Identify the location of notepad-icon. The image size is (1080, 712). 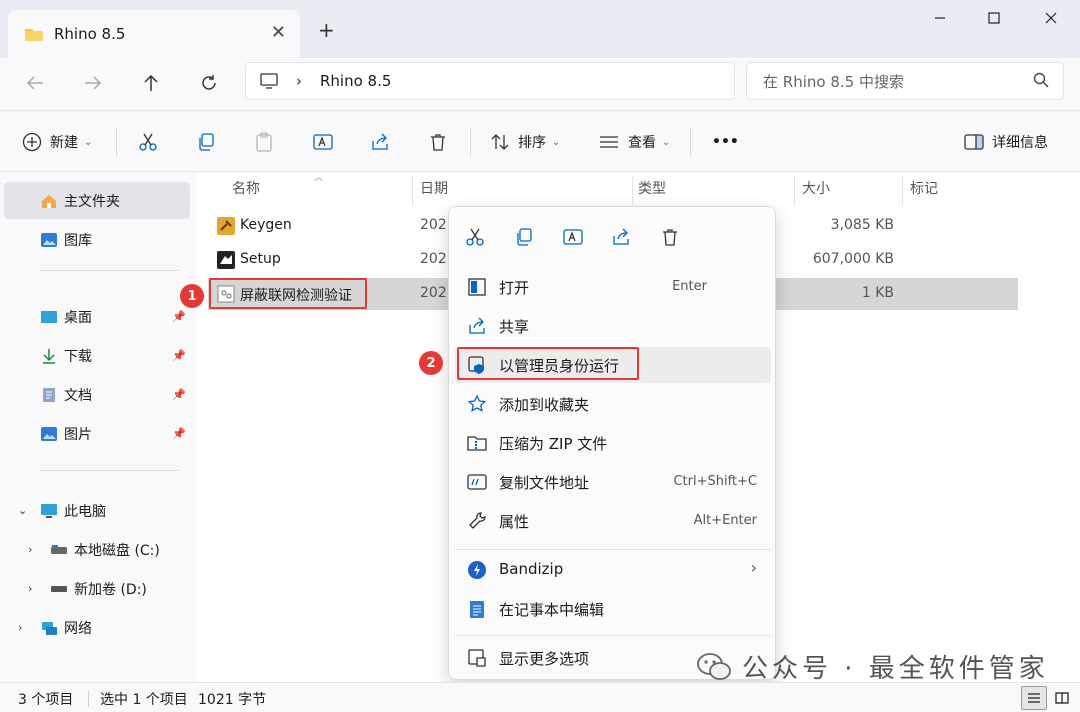
(477, 609).